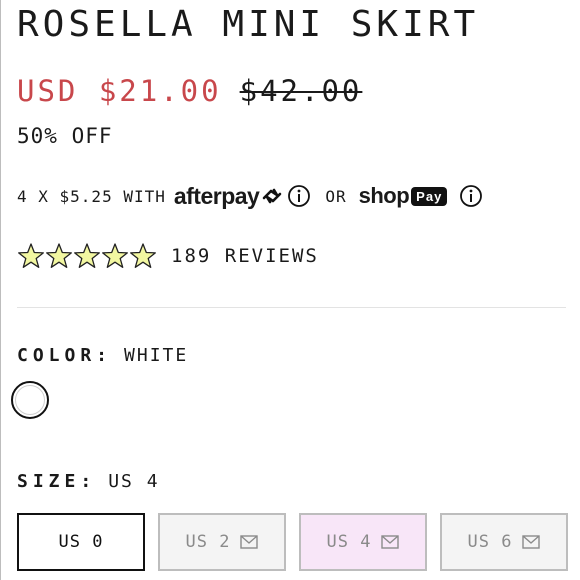  I want to click on size-selector-label: SIZE: US 4, so click(88, 481).